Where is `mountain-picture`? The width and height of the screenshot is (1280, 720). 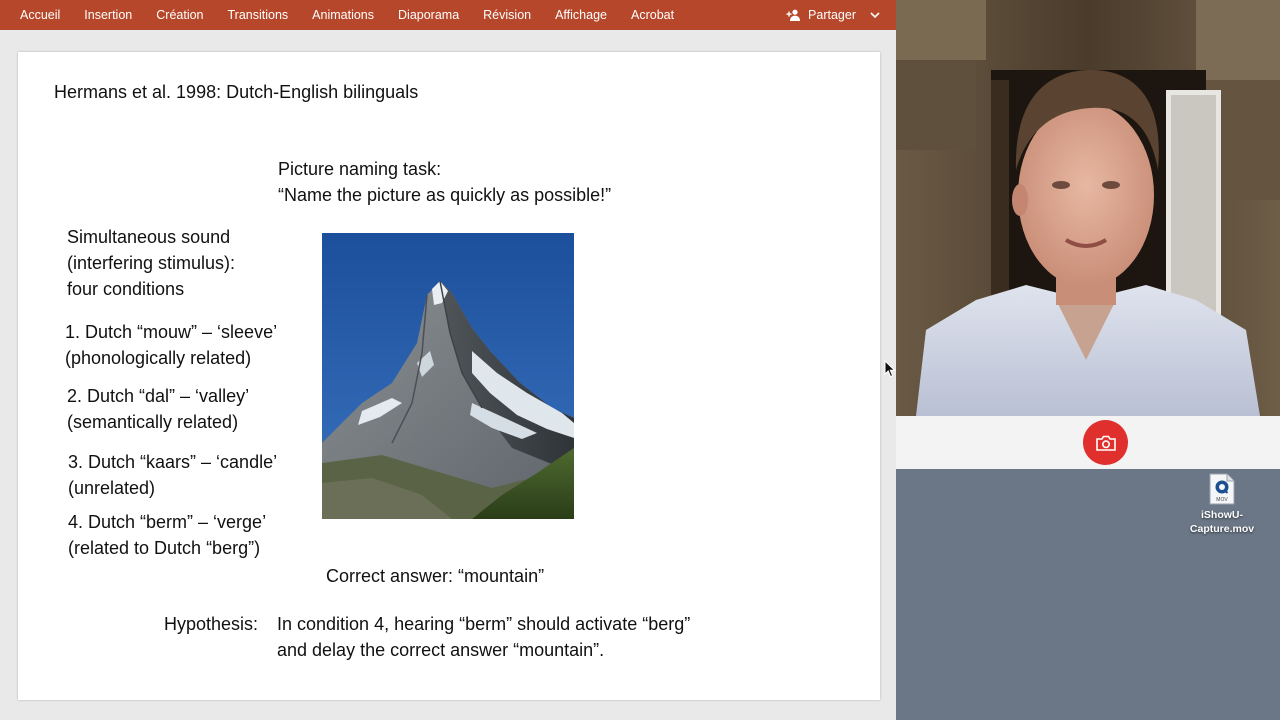
mountain-picture is located at coordinates (448, 376).